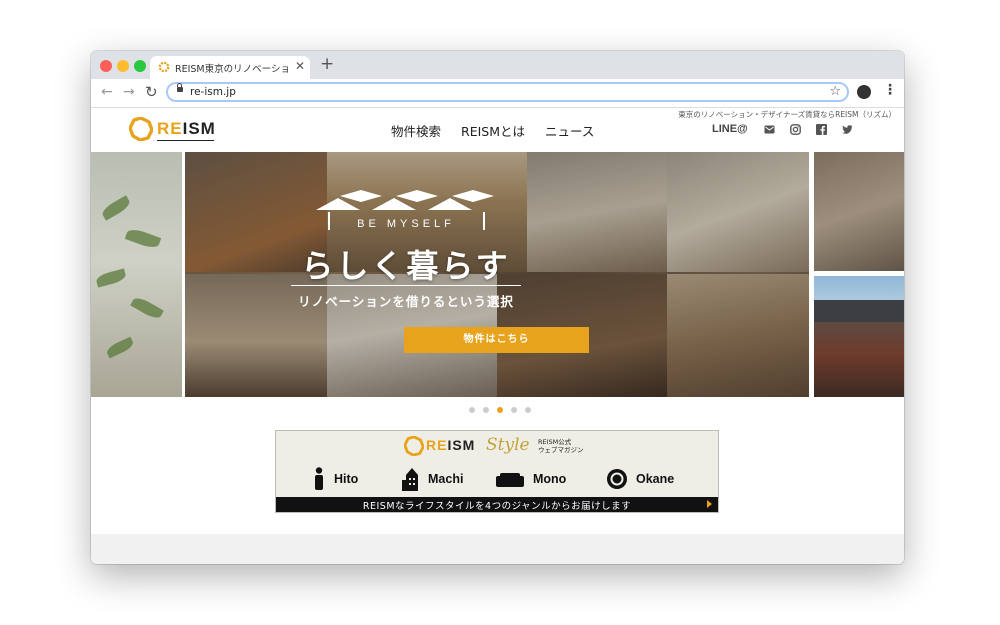 The image size is (1000, 625). I want to click on tab-close-icon: ✕, so click(300, 66).